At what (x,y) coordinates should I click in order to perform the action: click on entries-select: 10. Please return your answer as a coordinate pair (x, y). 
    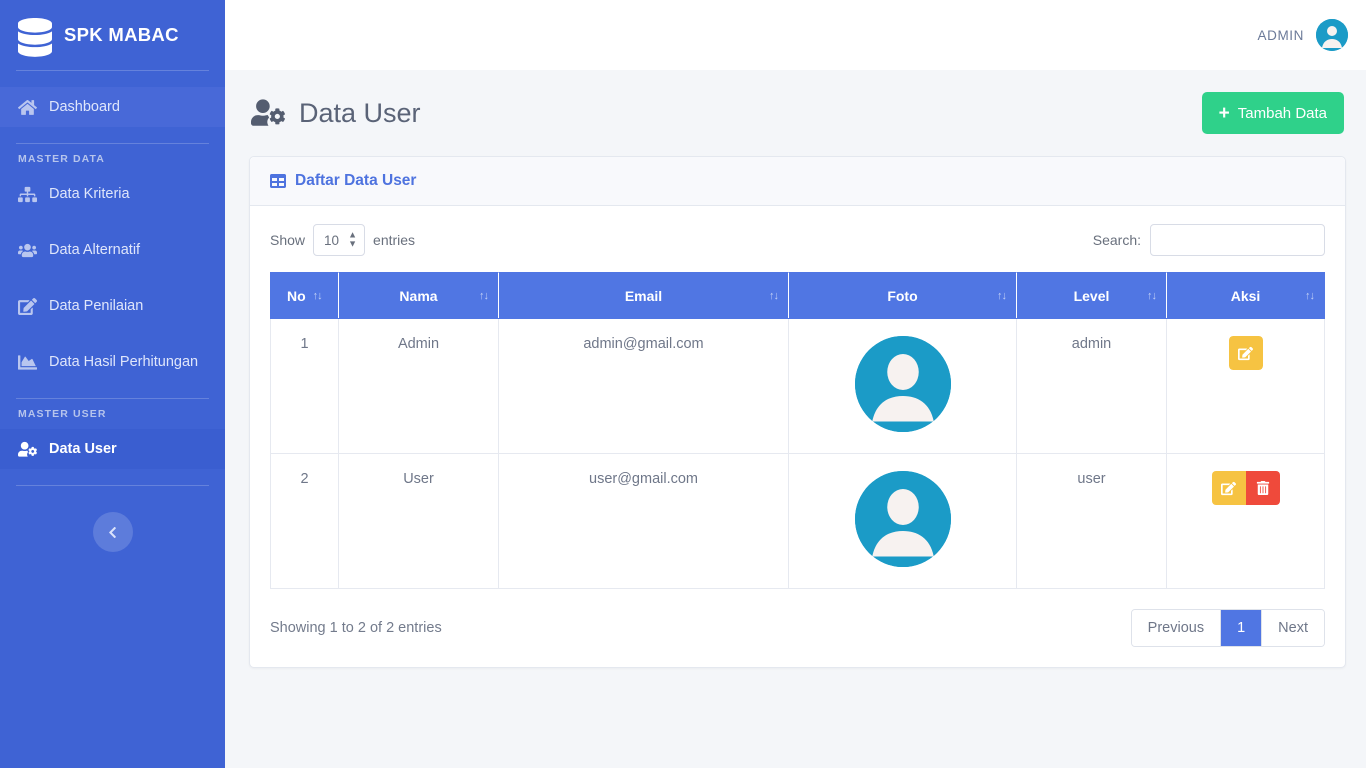
    Looking at the image, I should click on (339, 240).